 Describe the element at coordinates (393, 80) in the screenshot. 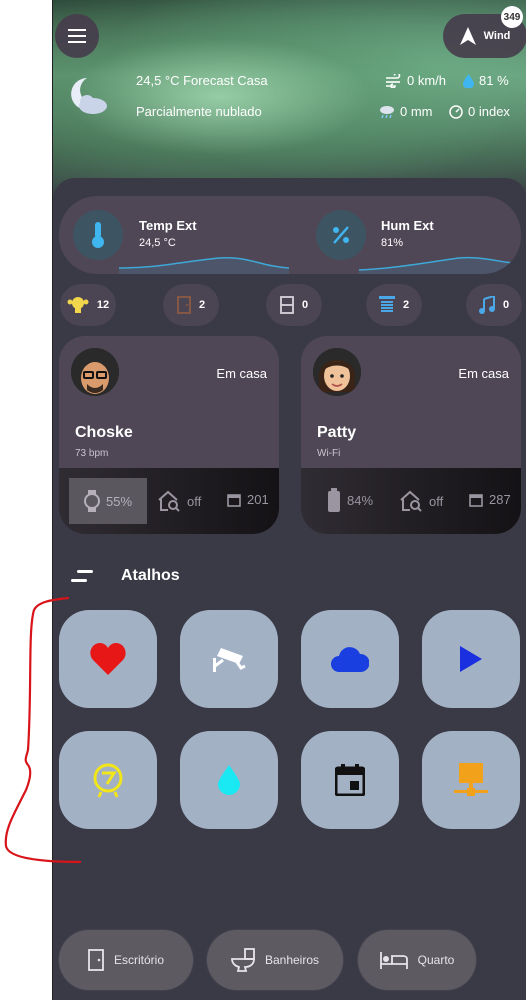

I see `wind-icon` at that location.